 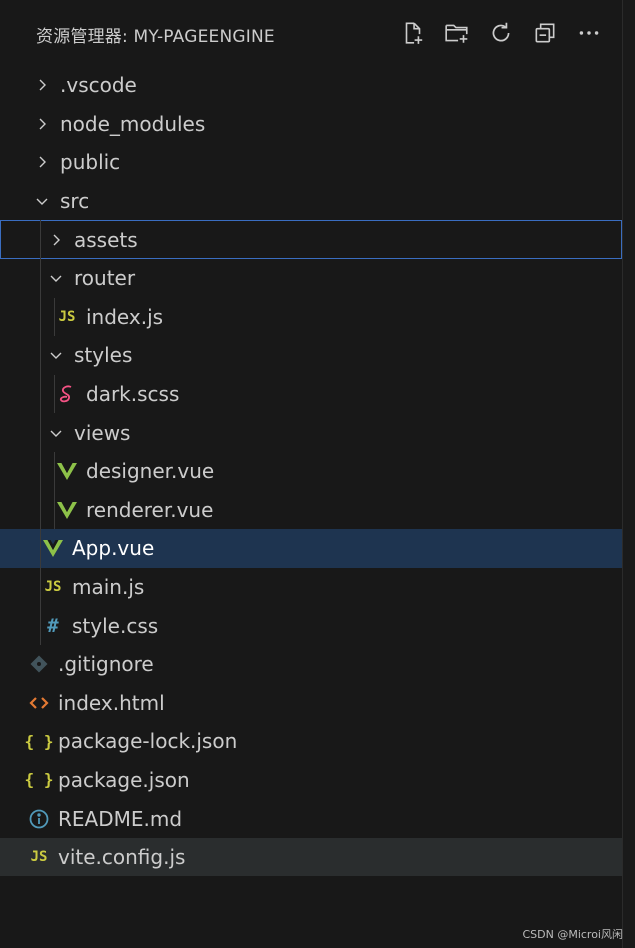 I want to click on collapse-all-icon, so click(x=545, y=33).